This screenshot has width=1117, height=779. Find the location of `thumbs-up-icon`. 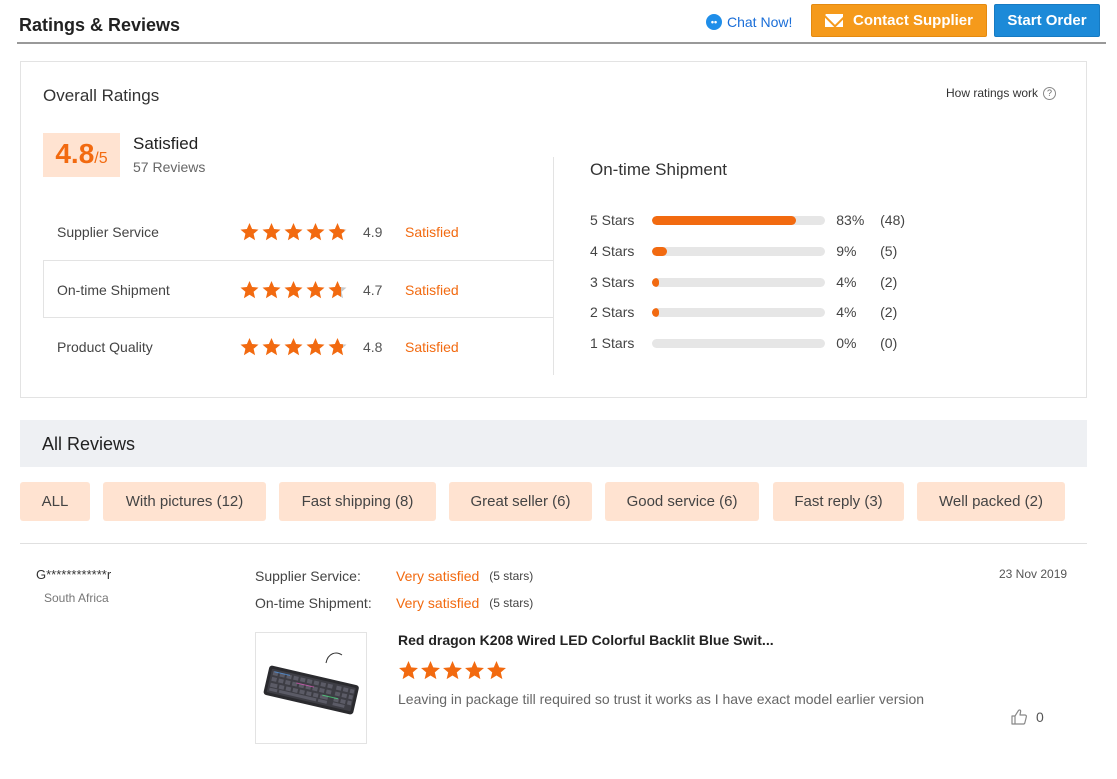

thumbs-up-icon is located at coordinates (1019, 717).